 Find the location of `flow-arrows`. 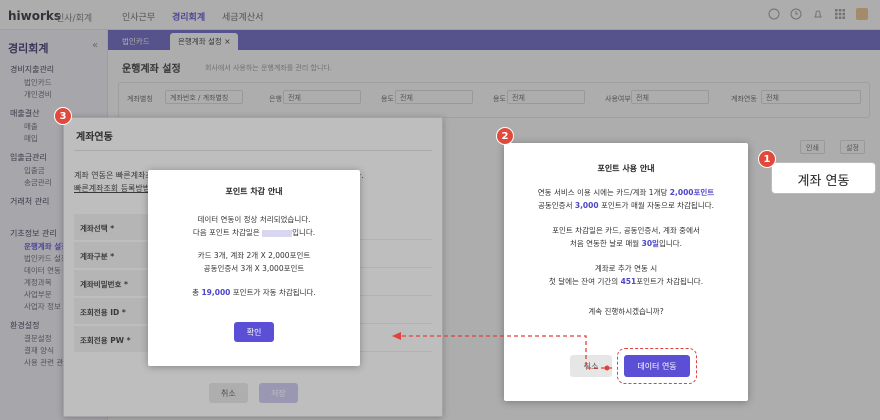

flow-arrows is located at coordinates (502, 351).